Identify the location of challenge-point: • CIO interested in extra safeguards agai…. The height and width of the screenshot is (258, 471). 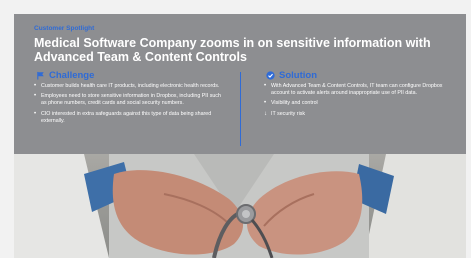
(123, 117).